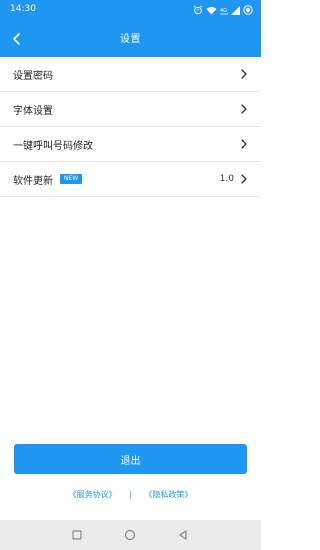  What do you see at coordinates (183, 535) in the screenshot?
I see `triangle-back-icon` at bounding box center [183, 535].